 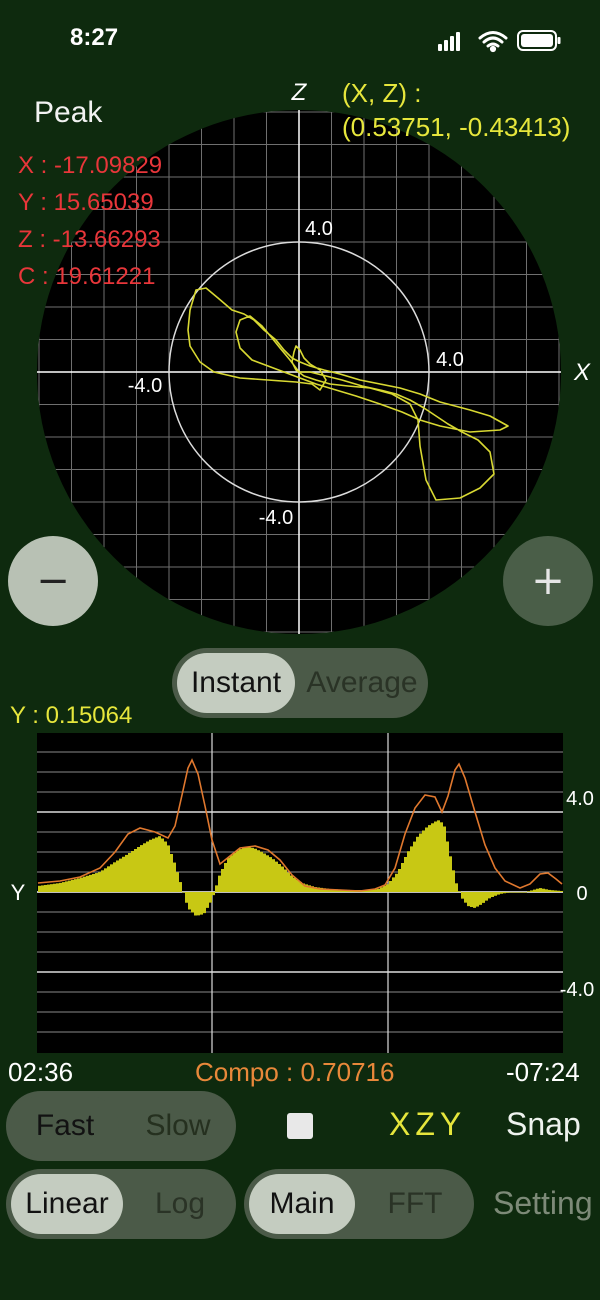 I want to click on speed-fast: Fast, so click(x=65, y=1126).